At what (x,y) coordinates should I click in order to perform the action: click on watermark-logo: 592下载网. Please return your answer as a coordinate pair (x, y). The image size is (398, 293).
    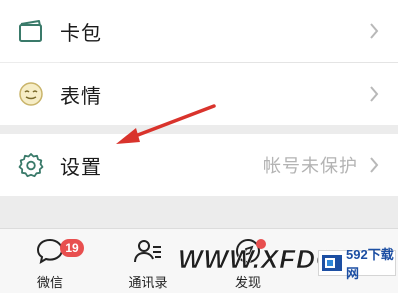
    Looking at the image, I should click on (357, 264).